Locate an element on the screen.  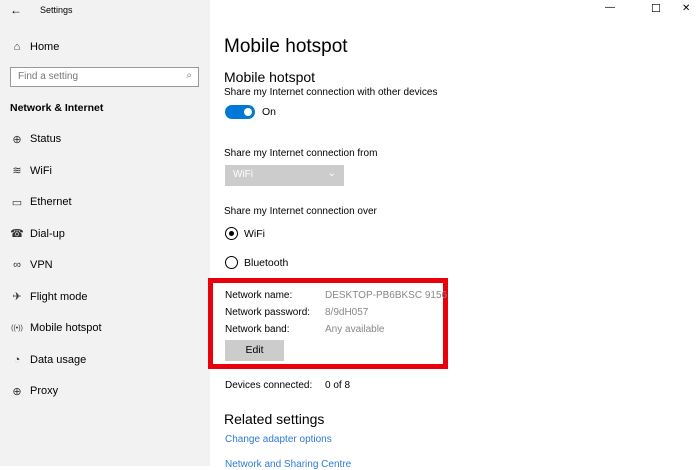
sidebar-item-vpn: ∞ VPN is located at coordinates (105, 265).